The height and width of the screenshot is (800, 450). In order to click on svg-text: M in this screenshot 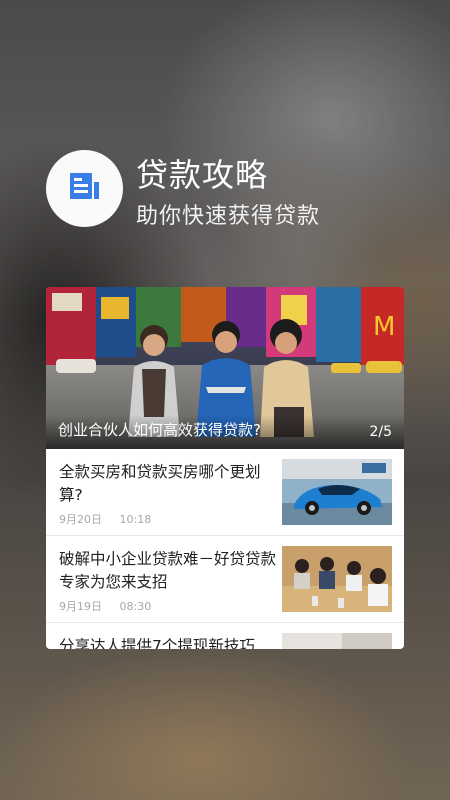, I will do `click(384, 327)`.